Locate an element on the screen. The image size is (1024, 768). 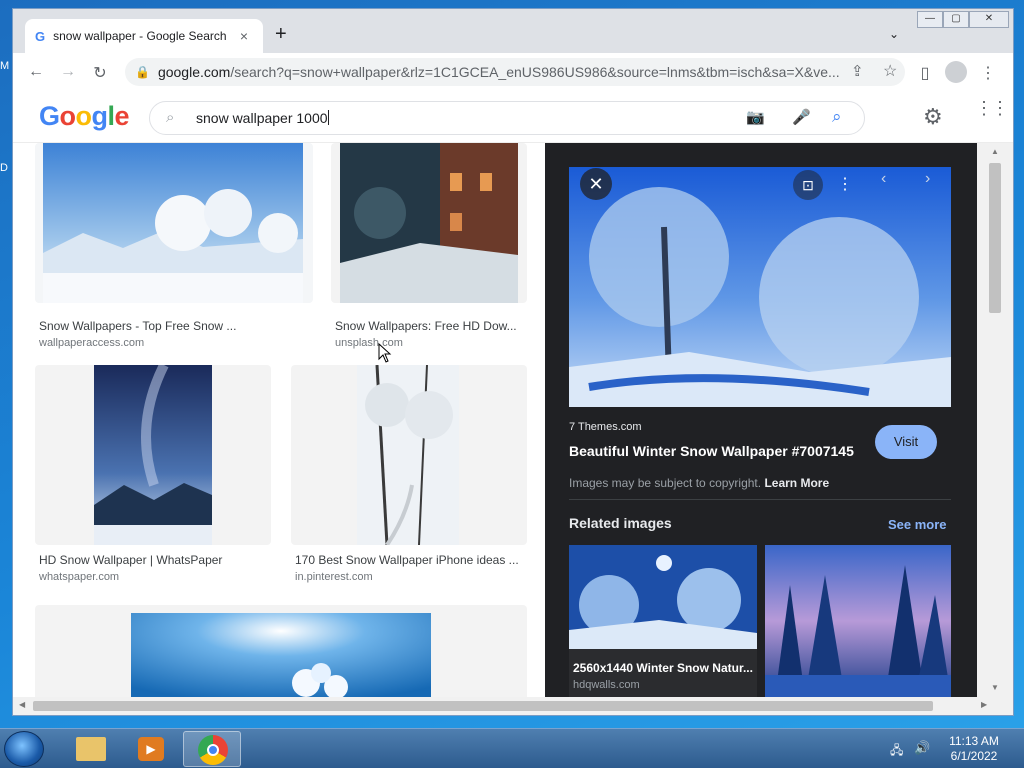
result-site: whatspaper.com is located at coordinates (79, 577).